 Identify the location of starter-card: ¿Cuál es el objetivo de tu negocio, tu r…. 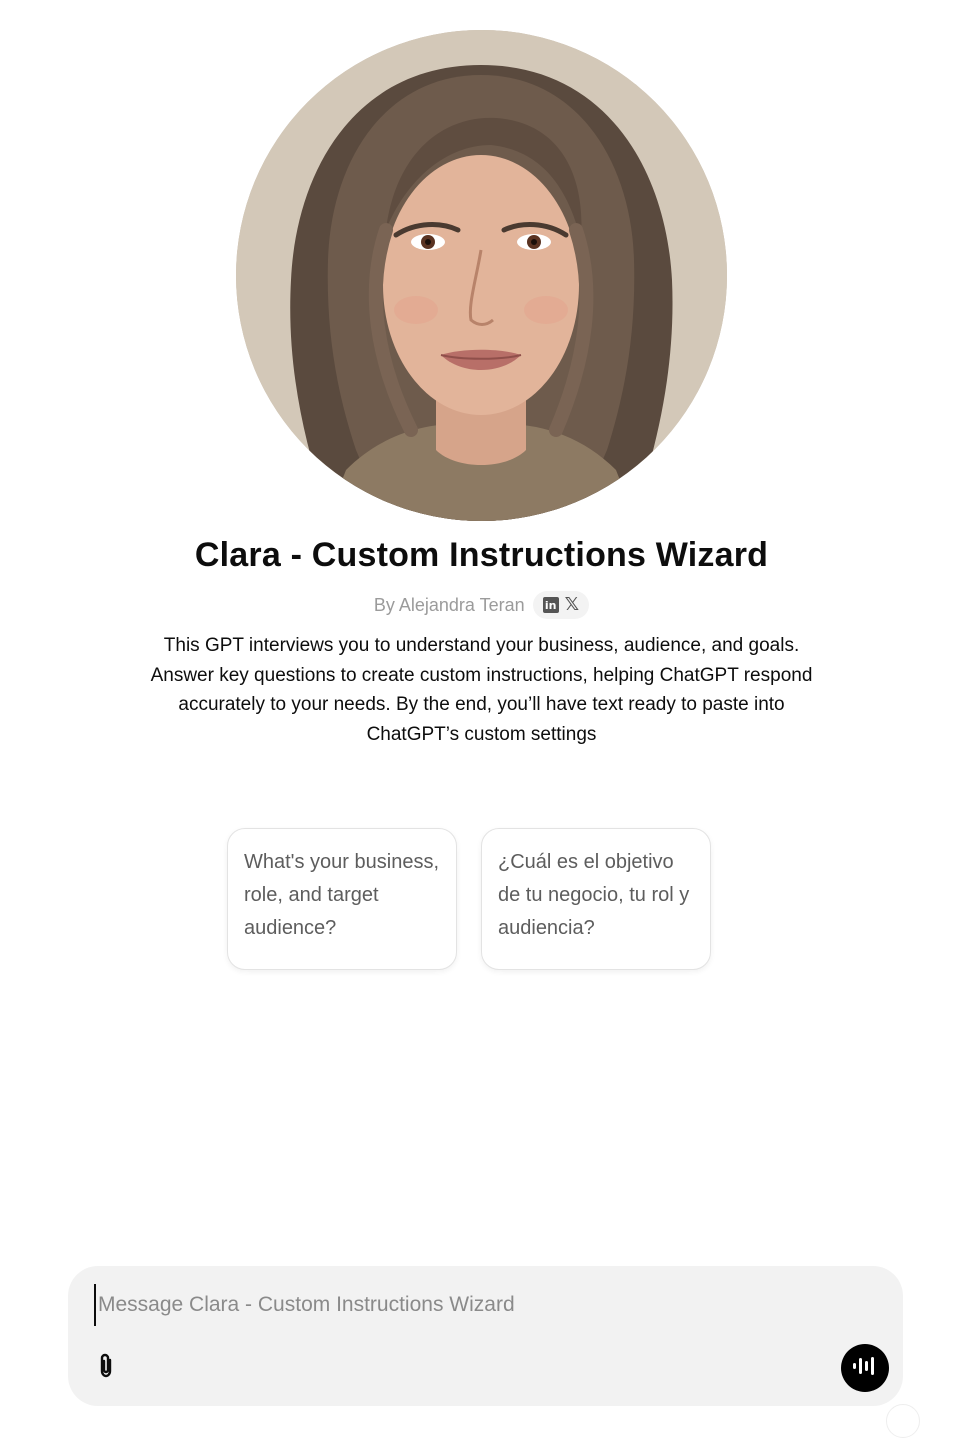
(596, 899).